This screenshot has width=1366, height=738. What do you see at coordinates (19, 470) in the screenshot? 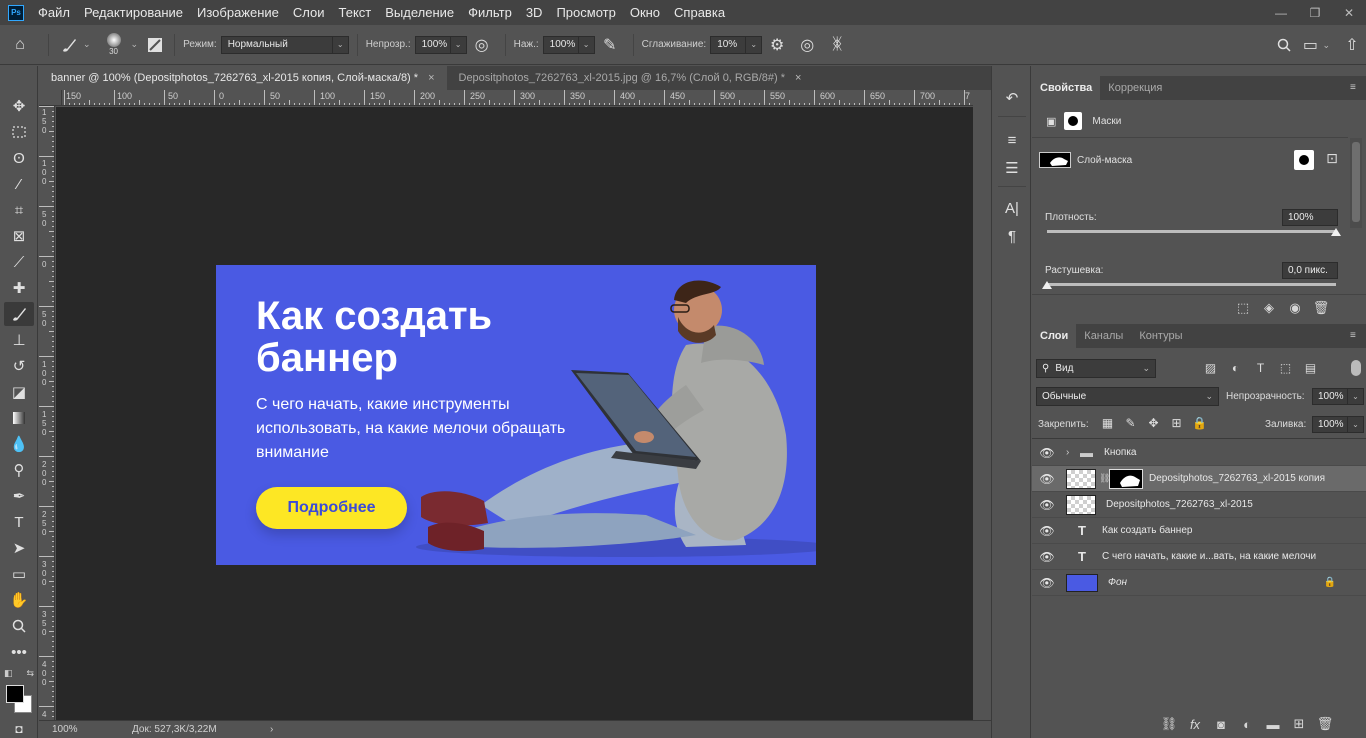
I see `dodge-tool-icon: ⚲` at bounding box center [19, 470].